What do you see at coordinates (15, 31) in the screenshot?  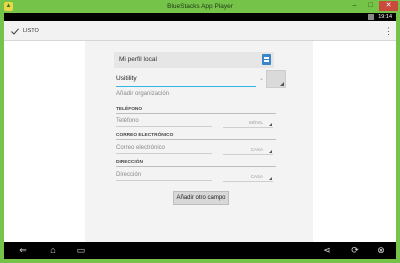 I see `checkmark-icon` at bounding box center [15, 31].